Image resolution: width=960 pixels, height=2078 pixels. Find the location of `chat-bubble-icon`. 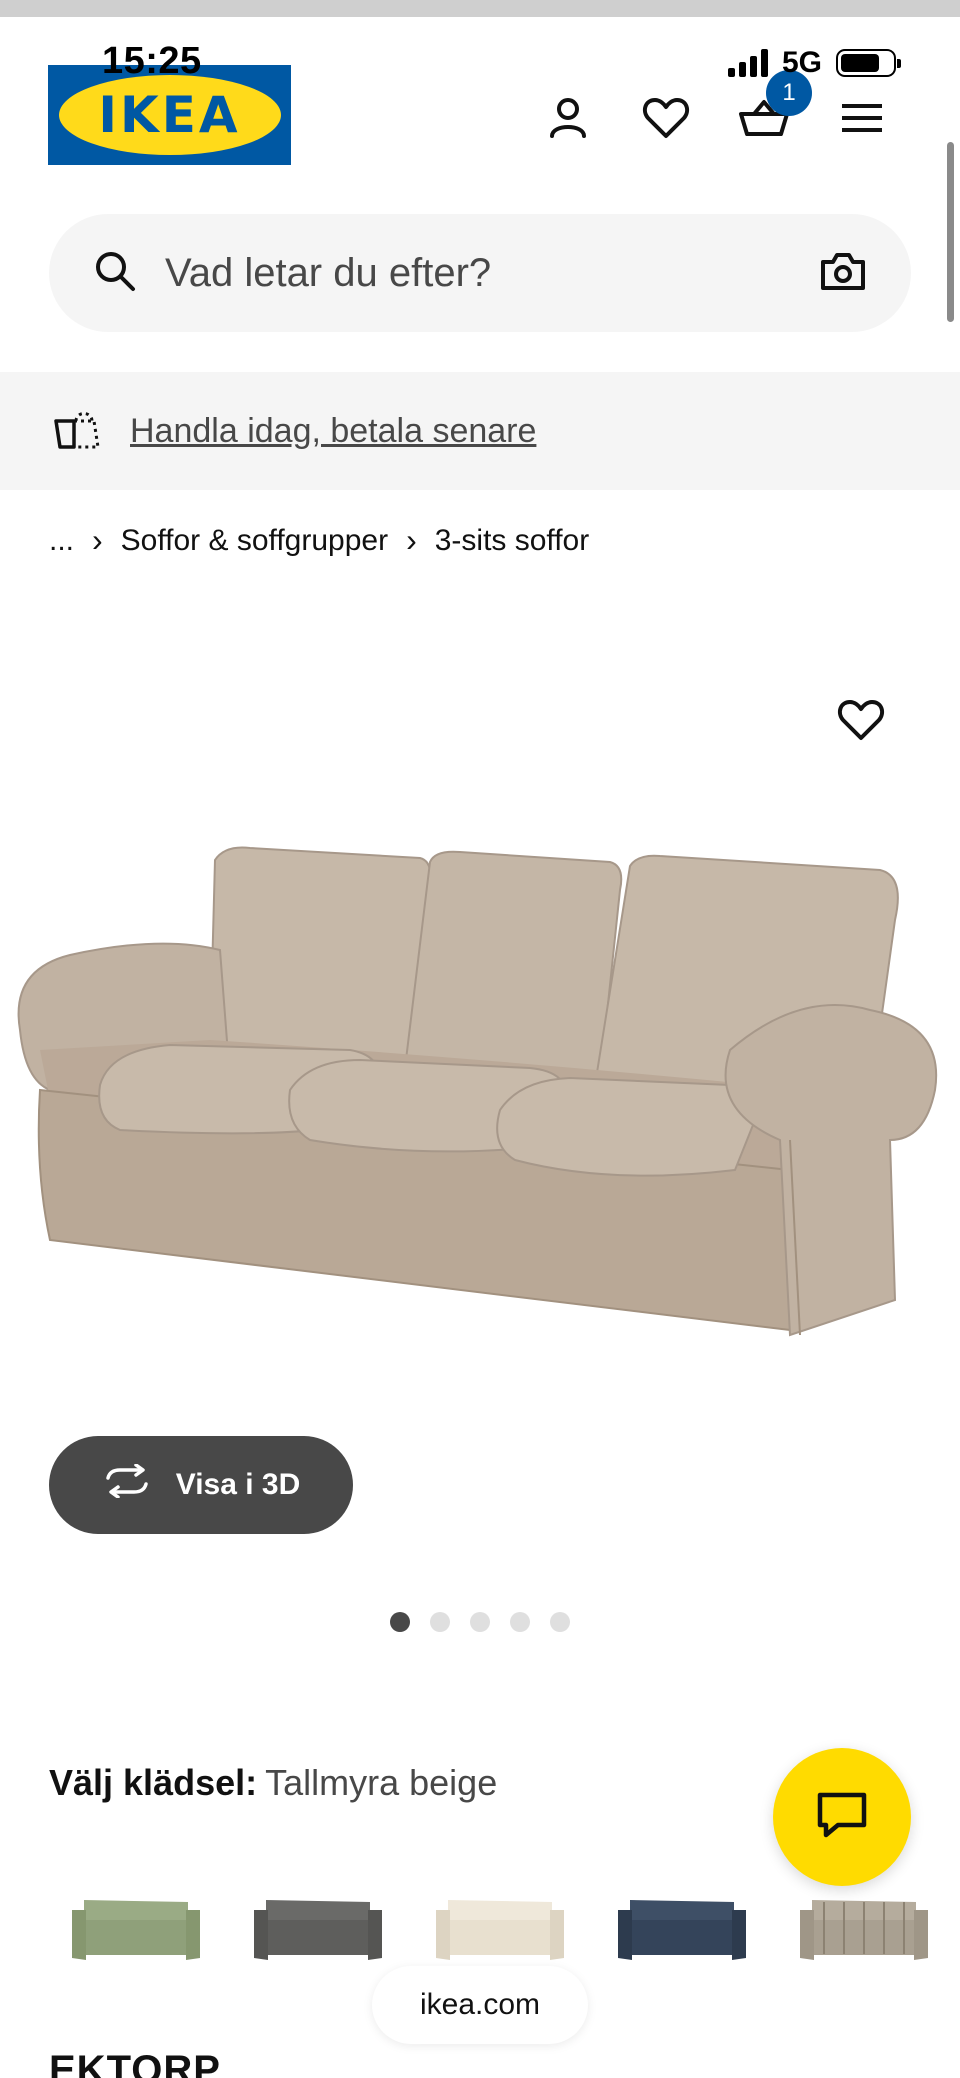

chat-bubble-icon is located at coordinates (842, 1817).